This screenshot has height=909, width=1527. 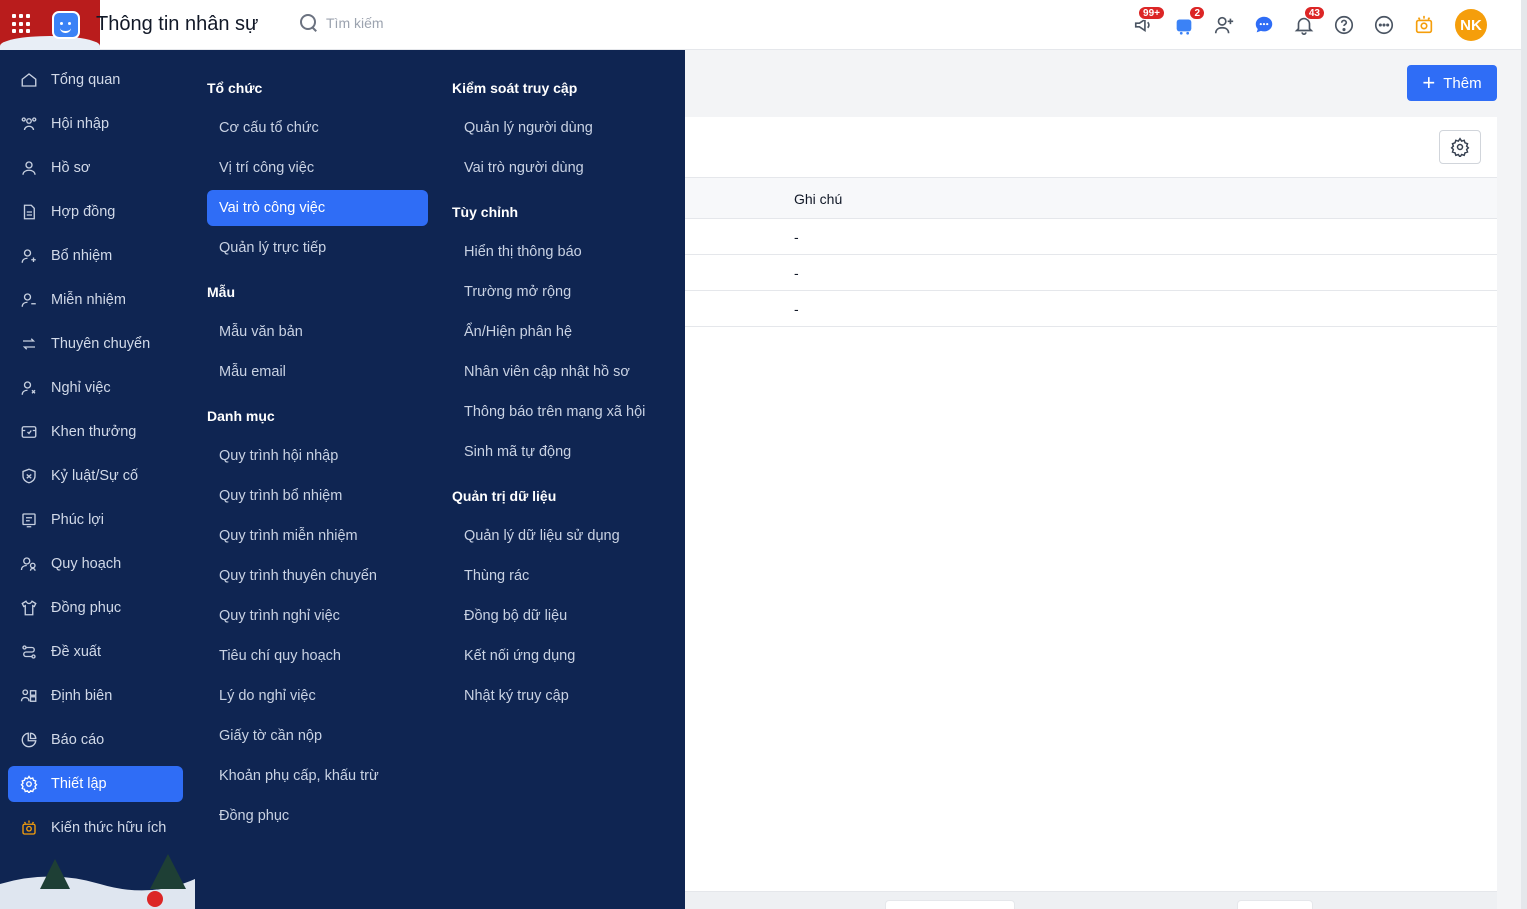 What do you see at coordinates (95, 740) in the screenshot?
I see `sidebar-item-bao-cao: Báo cáo` at bounding box center [95, 740].